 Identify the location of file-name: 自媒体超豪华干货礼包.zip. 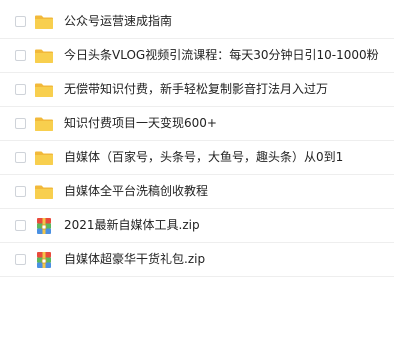
(134, 259).